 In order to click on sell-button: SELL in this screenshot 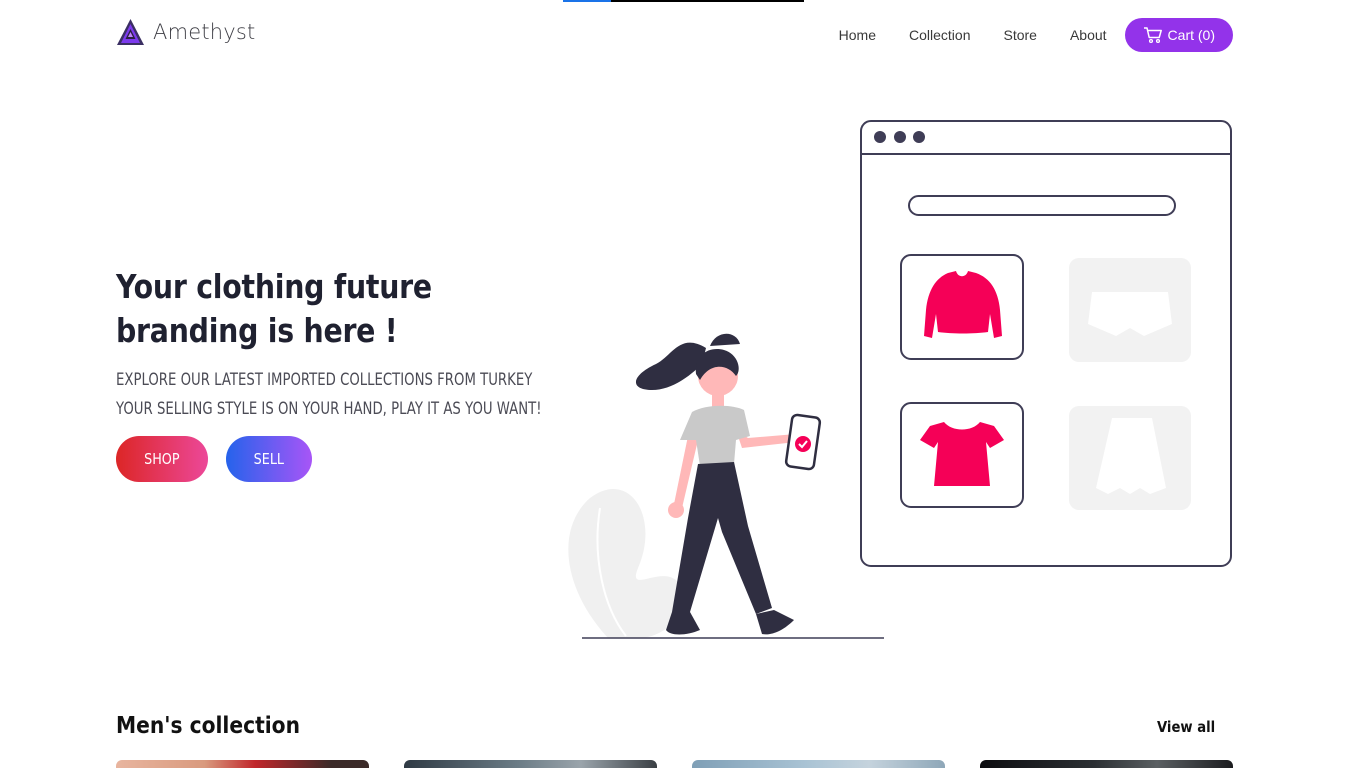, I will do `click(269, 459)`.